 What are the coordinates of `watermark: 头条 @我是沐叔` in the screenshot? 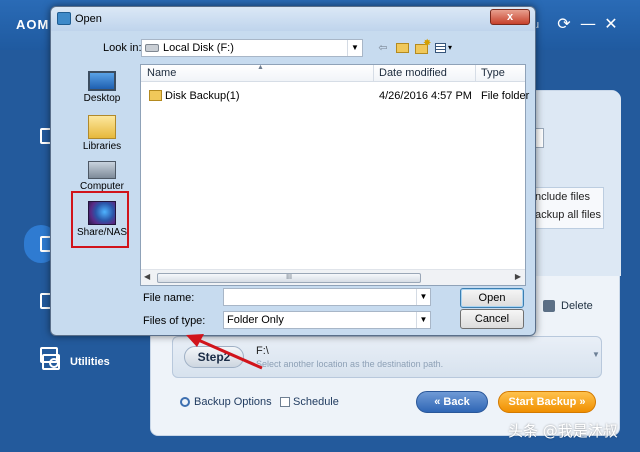 It's located at (563, 431).